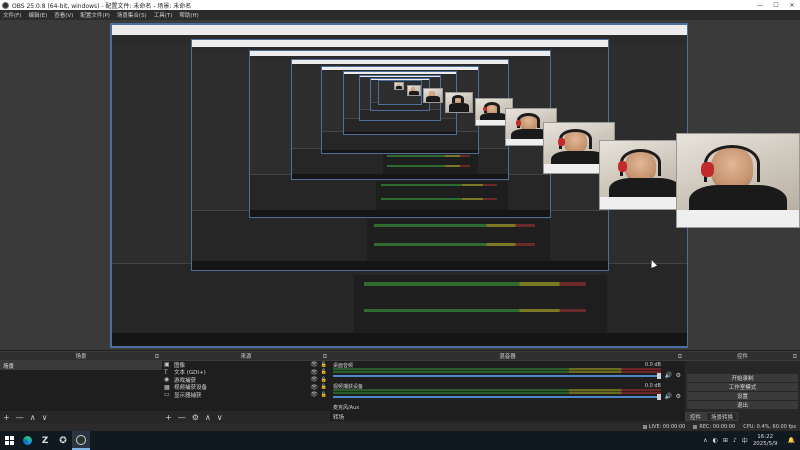  I want to click on taskbar-steam: ✪, so click(63, 440).